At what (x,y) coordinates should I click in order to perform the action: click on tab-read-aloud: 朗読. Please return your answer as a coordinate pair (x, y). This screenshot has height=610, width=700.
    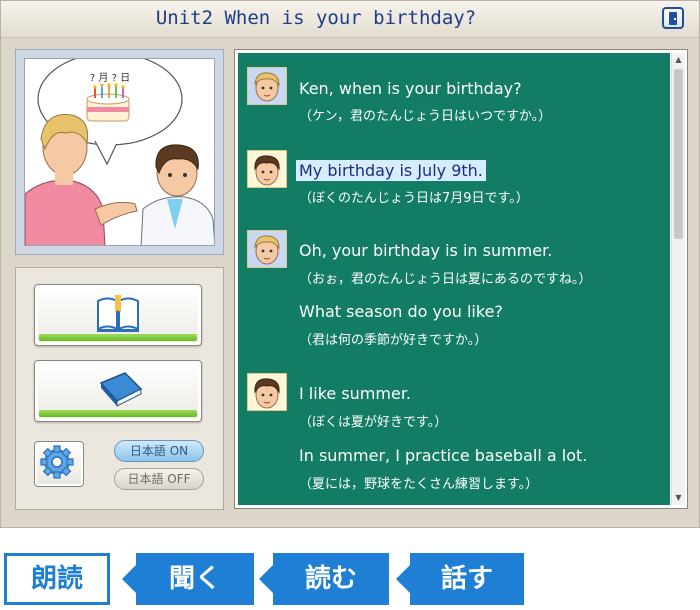
    Looking at the image, I should click on (57, 579).